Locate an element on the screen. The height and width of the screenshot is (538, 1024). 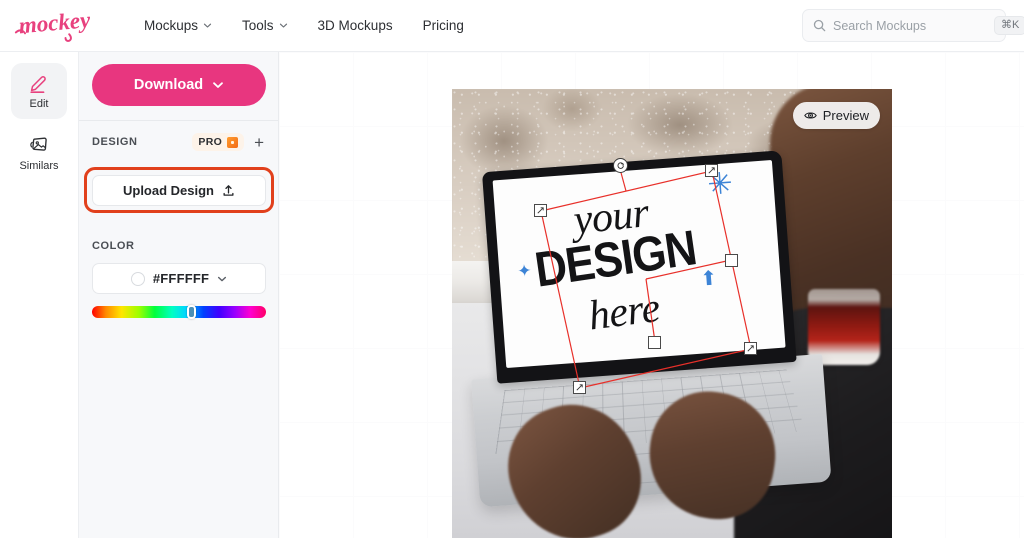
pro-badge-label: PRO is located at coordinates (210, 142).